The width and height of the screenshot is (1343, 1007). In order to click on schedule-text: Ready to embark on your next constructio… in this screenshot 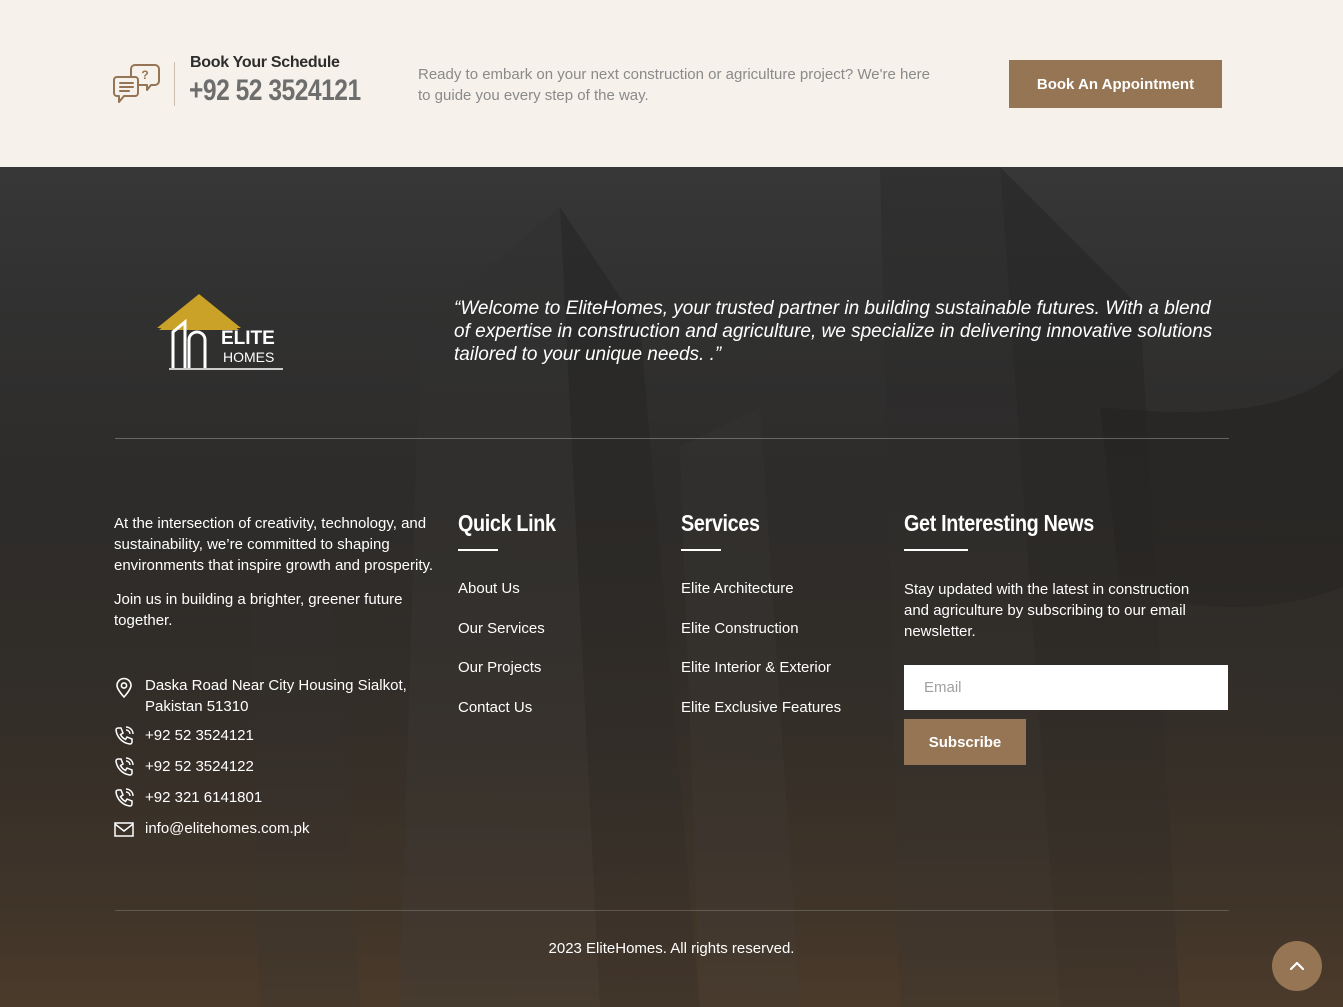, I will do `click(674, 85)`.